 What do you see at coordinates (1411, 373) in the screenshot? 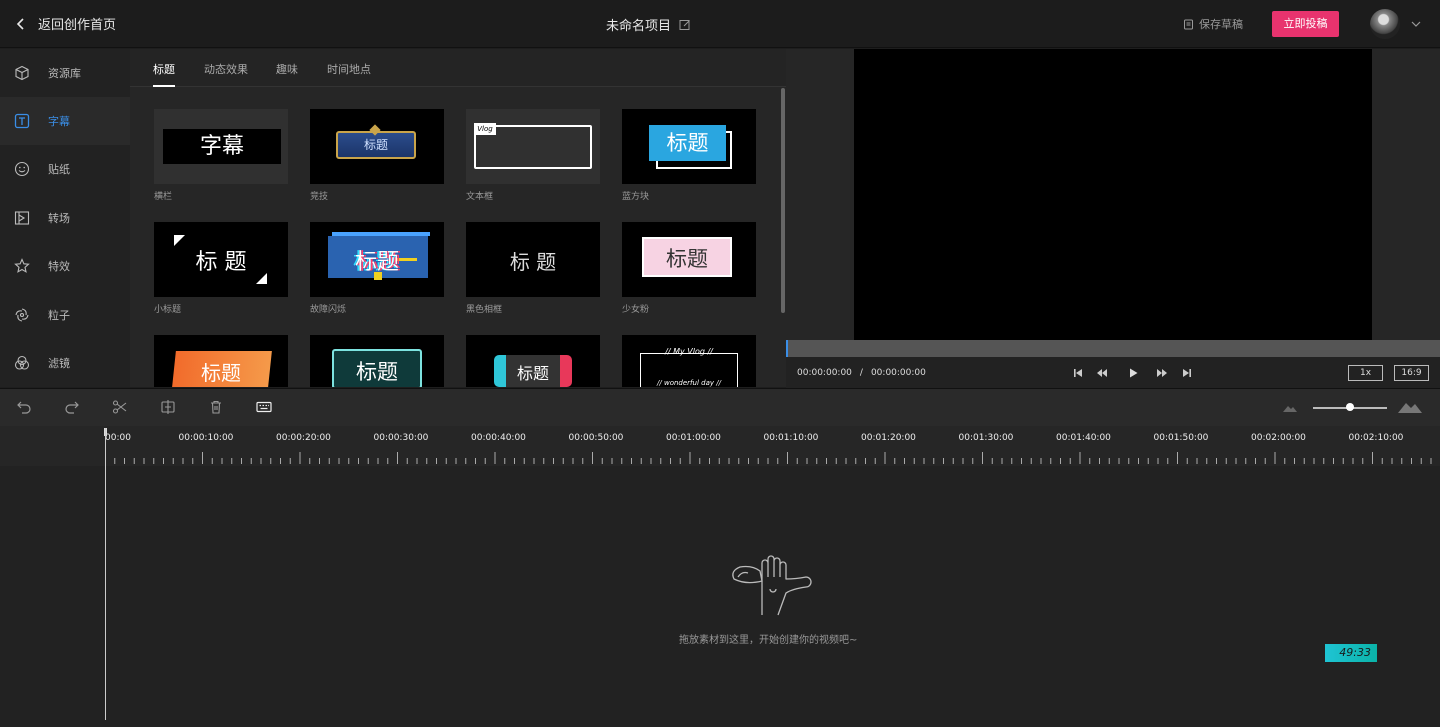
I see `aspect-ratio-select: 16:9` at bounding box center [1411, 373].